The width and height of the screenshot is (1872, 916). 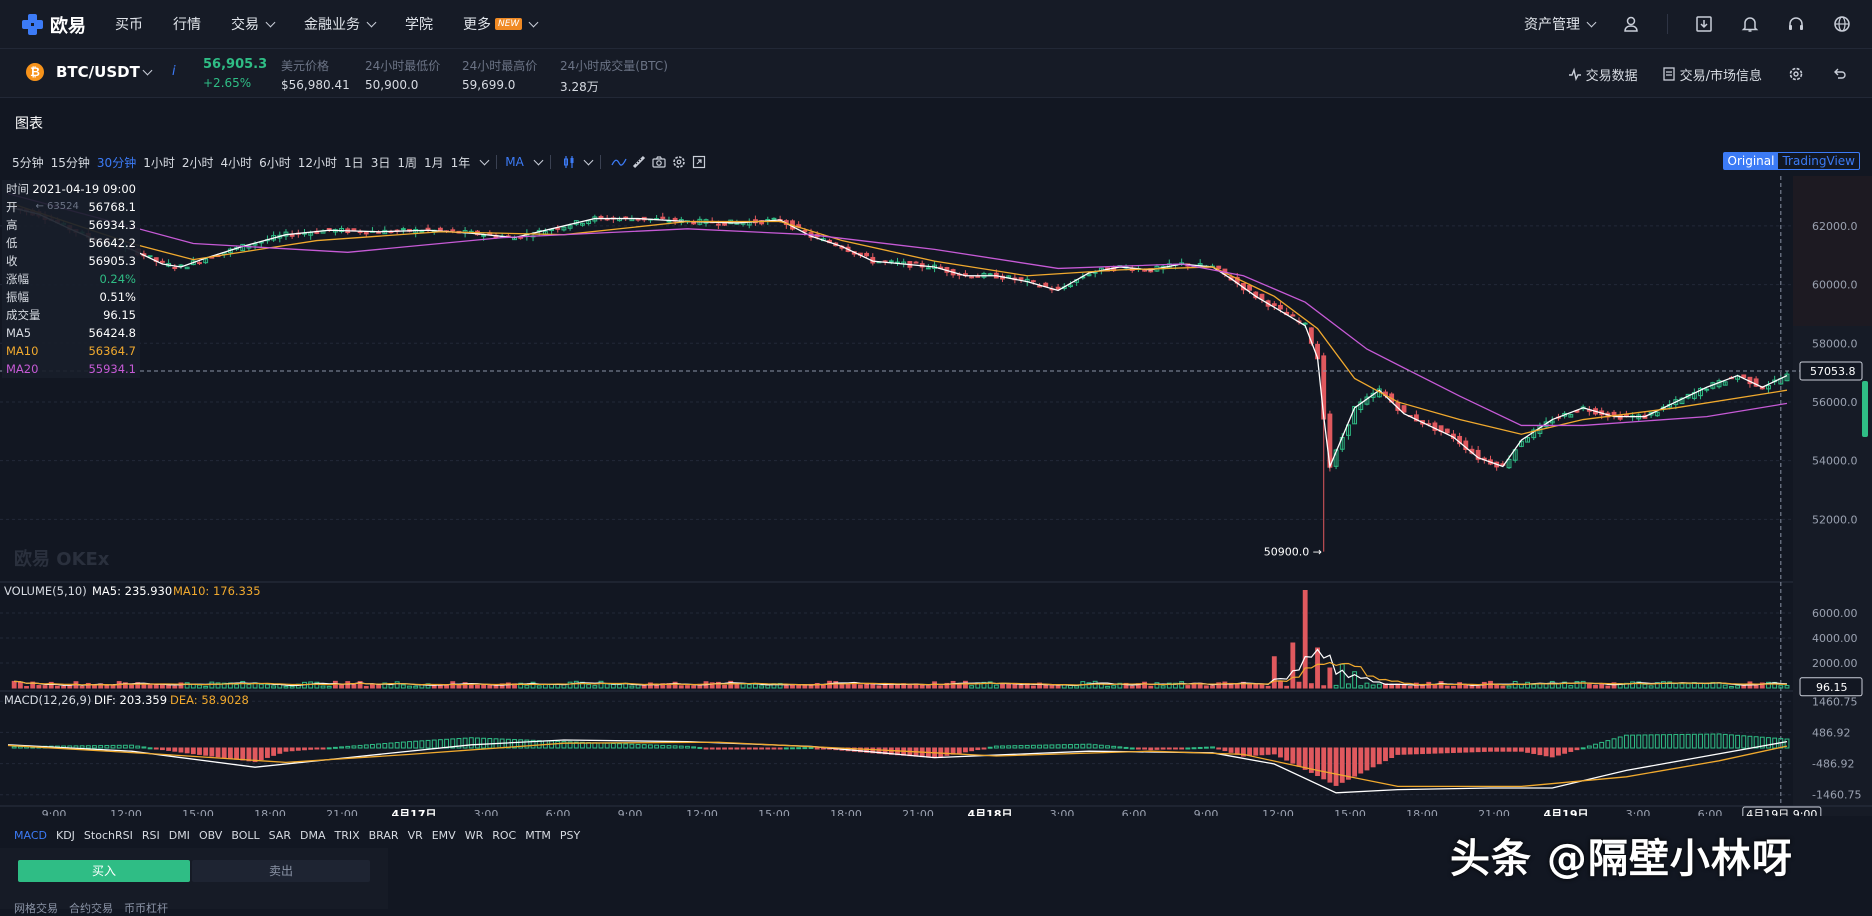 I want to click on tf-1y: 1年, so click(x=461, y=162).